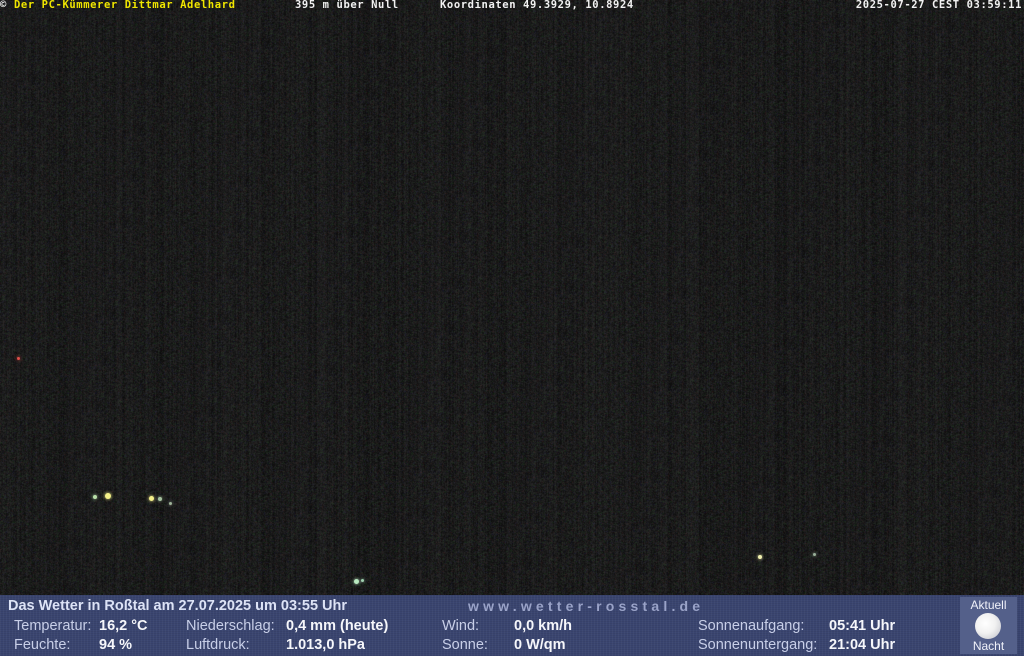 Image resolution: width=1024 pixels, height=656 pixels. Describe the element at coordinates (337, 626) in the screenshot. I see `precipitation-value: 0,4 mm (heute)` at that location.